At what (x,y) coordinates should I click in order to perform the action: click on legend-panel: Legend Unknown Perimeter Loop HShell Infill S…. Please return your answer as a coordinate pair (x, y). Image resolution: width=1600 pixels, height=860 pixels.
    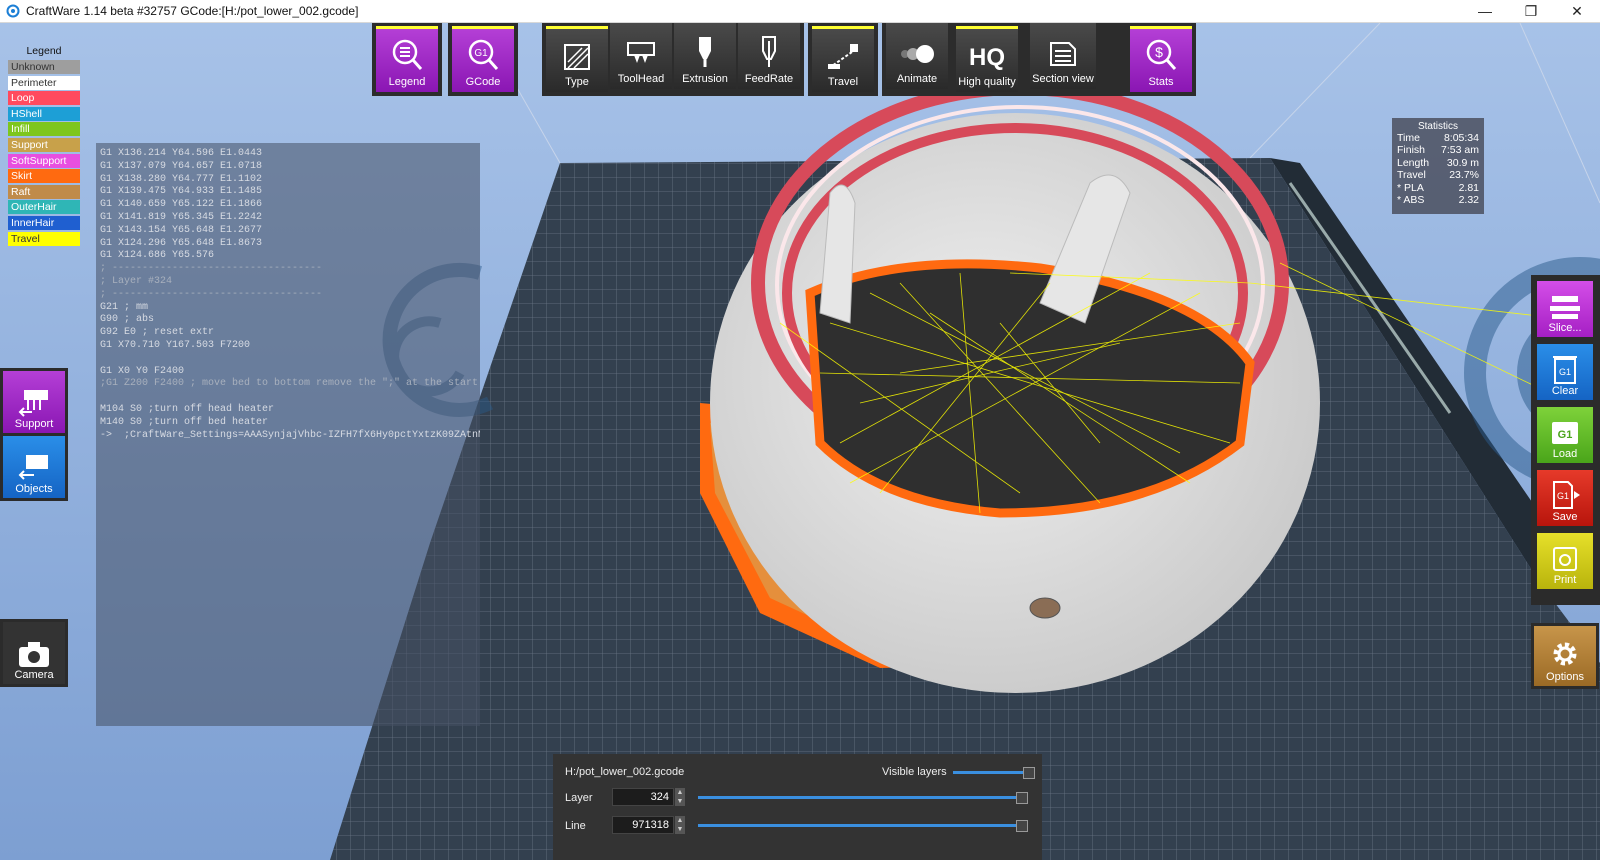
    Looking at the image, I should click on (44, 146).